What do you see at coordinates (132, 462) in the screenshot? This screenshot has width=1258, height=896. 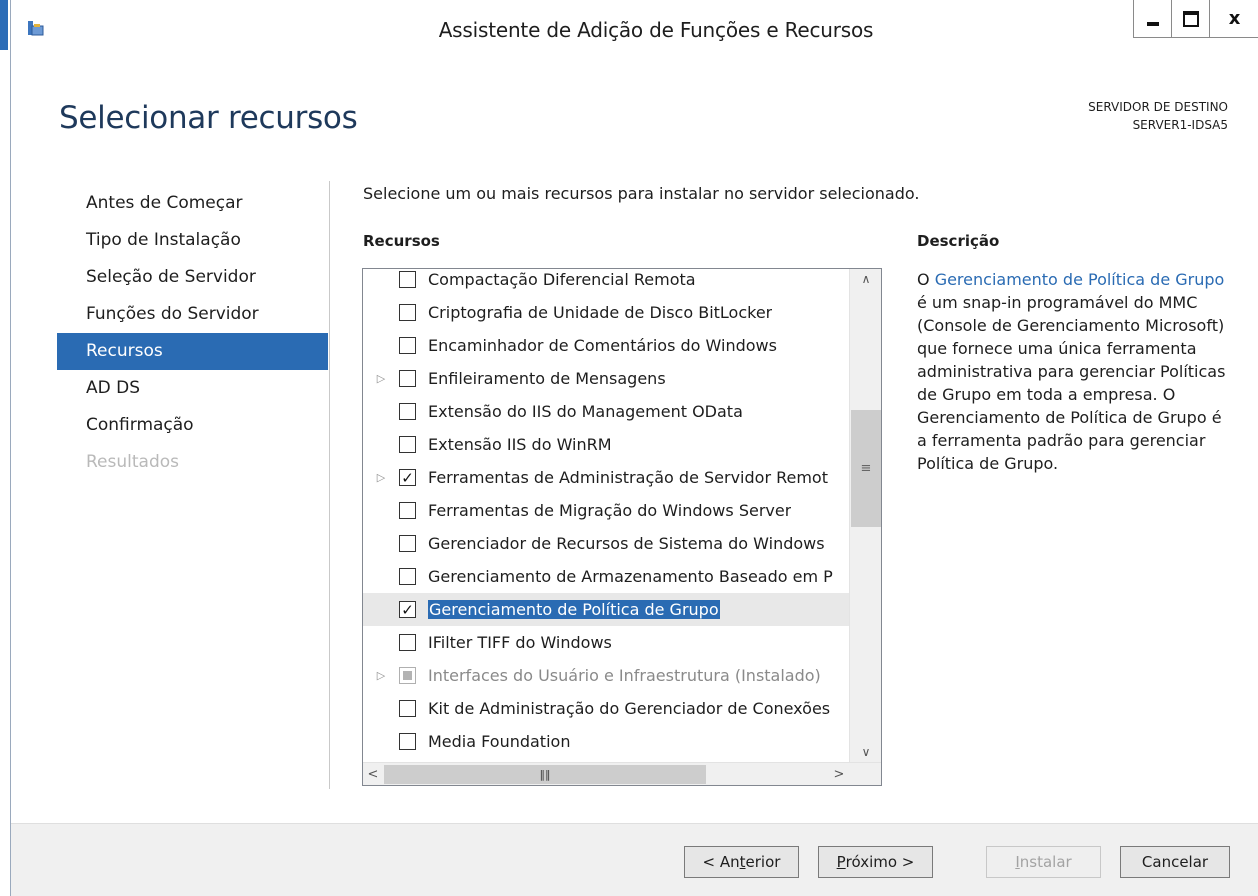 I see `nav-item-resultados: Resultados` at bounding box center [132, 462].